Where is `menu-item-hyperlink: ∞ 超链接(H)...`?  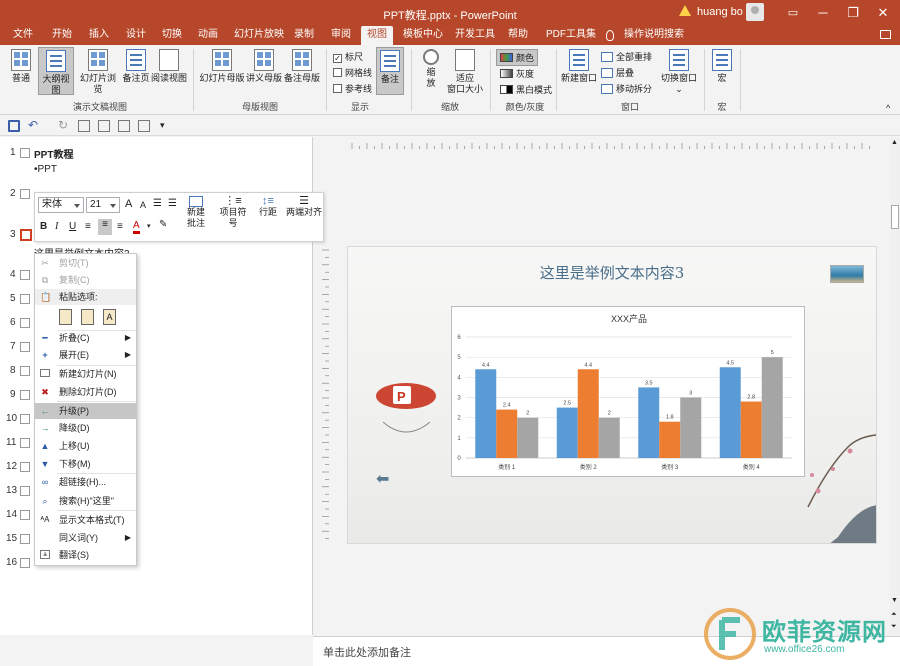
menu-item-hyperlink: ∞ 超链接(H)... is located at coordinates (85, 482).